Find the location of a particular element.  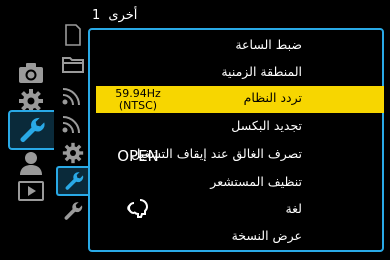

menu-item-pixel-refresh: تجديد البكسل is located at coordinates (240, 127).